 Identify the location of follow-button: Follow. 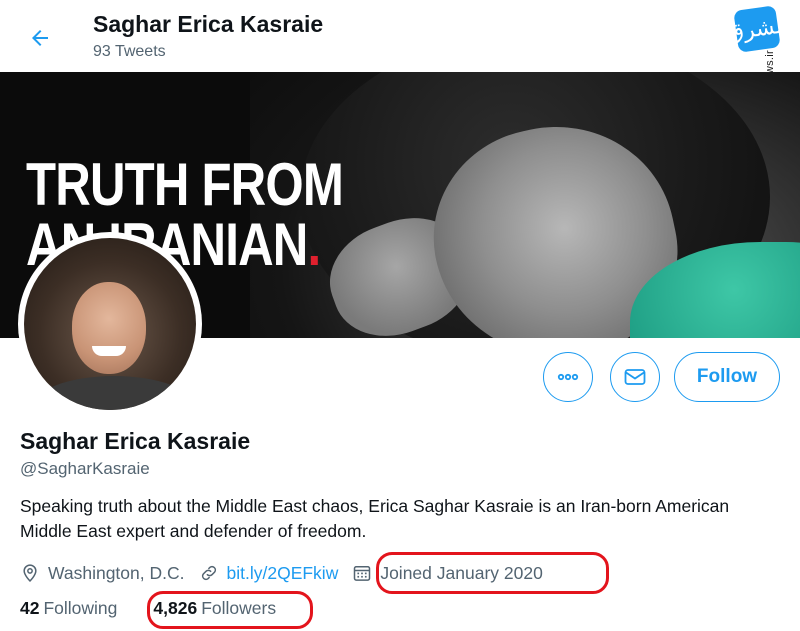
(727, 377).